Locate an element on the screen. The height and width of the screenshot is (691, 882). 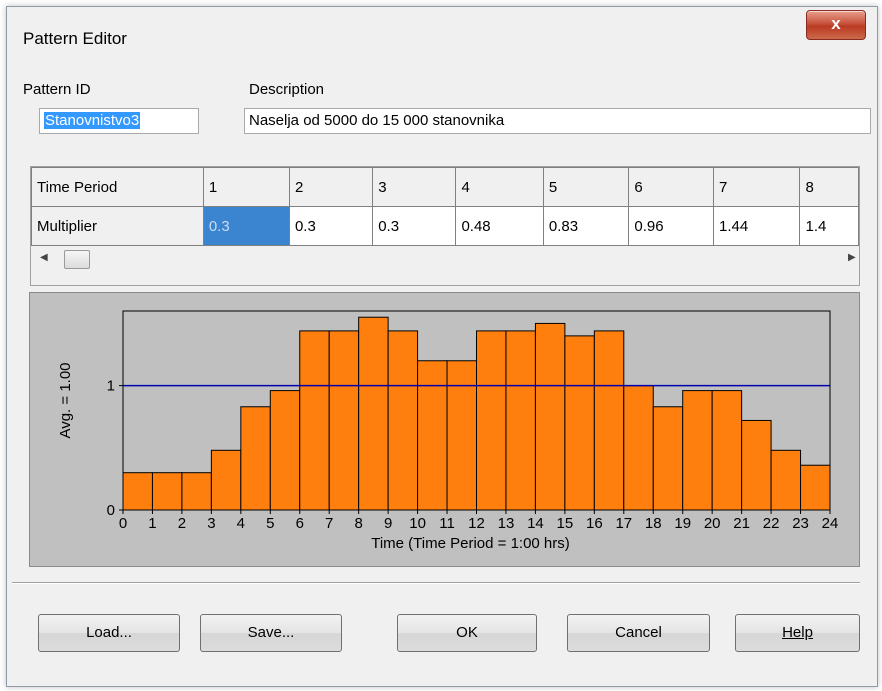
x-tick-label: 11 is located at coordinates (447, 523).